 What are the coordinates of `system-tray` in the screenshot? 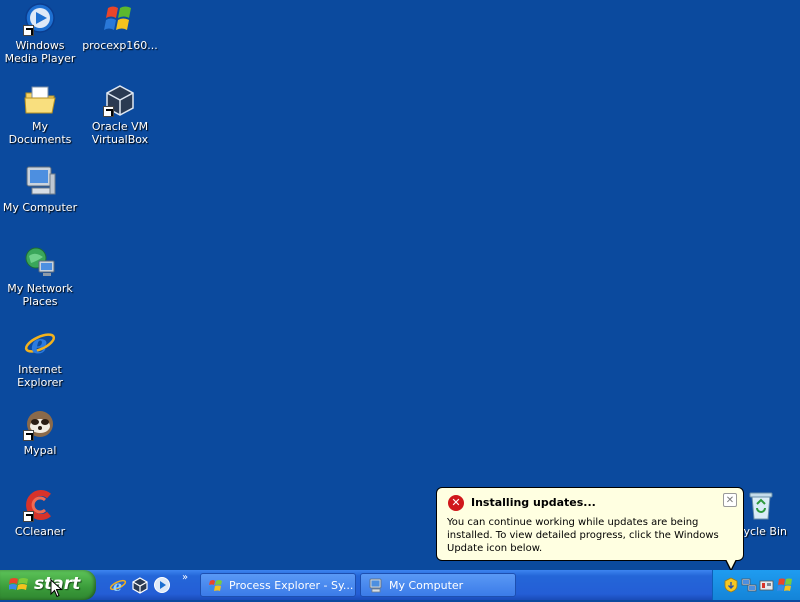 It's located at (756, 585).